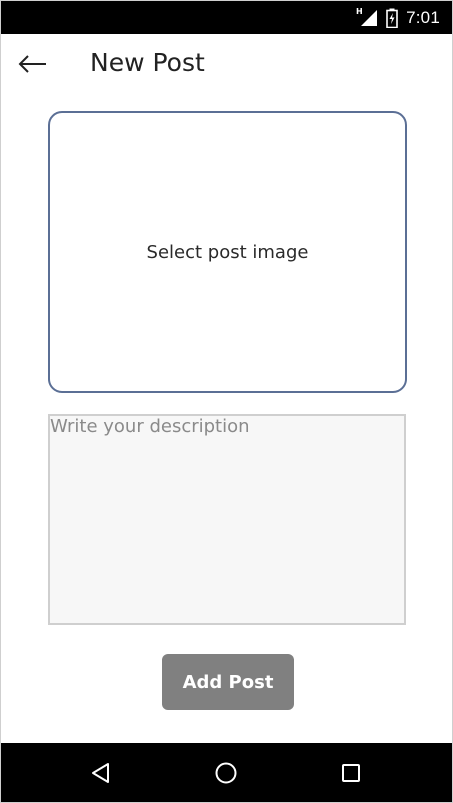  I want to click on back-triangle-icon, so click(100, 773).